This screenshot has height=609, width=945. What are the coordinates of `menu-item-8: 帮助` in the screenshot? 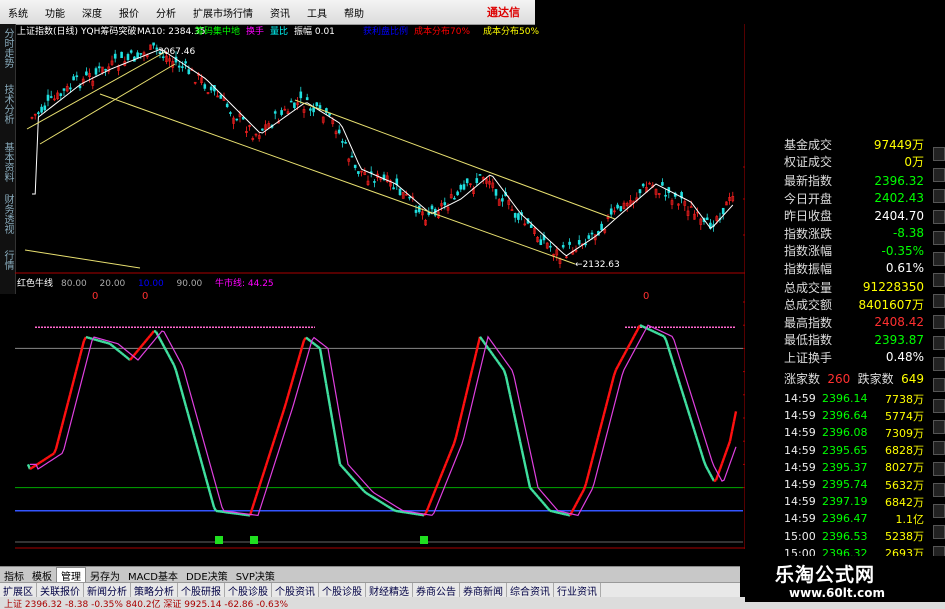 It's located at (354, 12).